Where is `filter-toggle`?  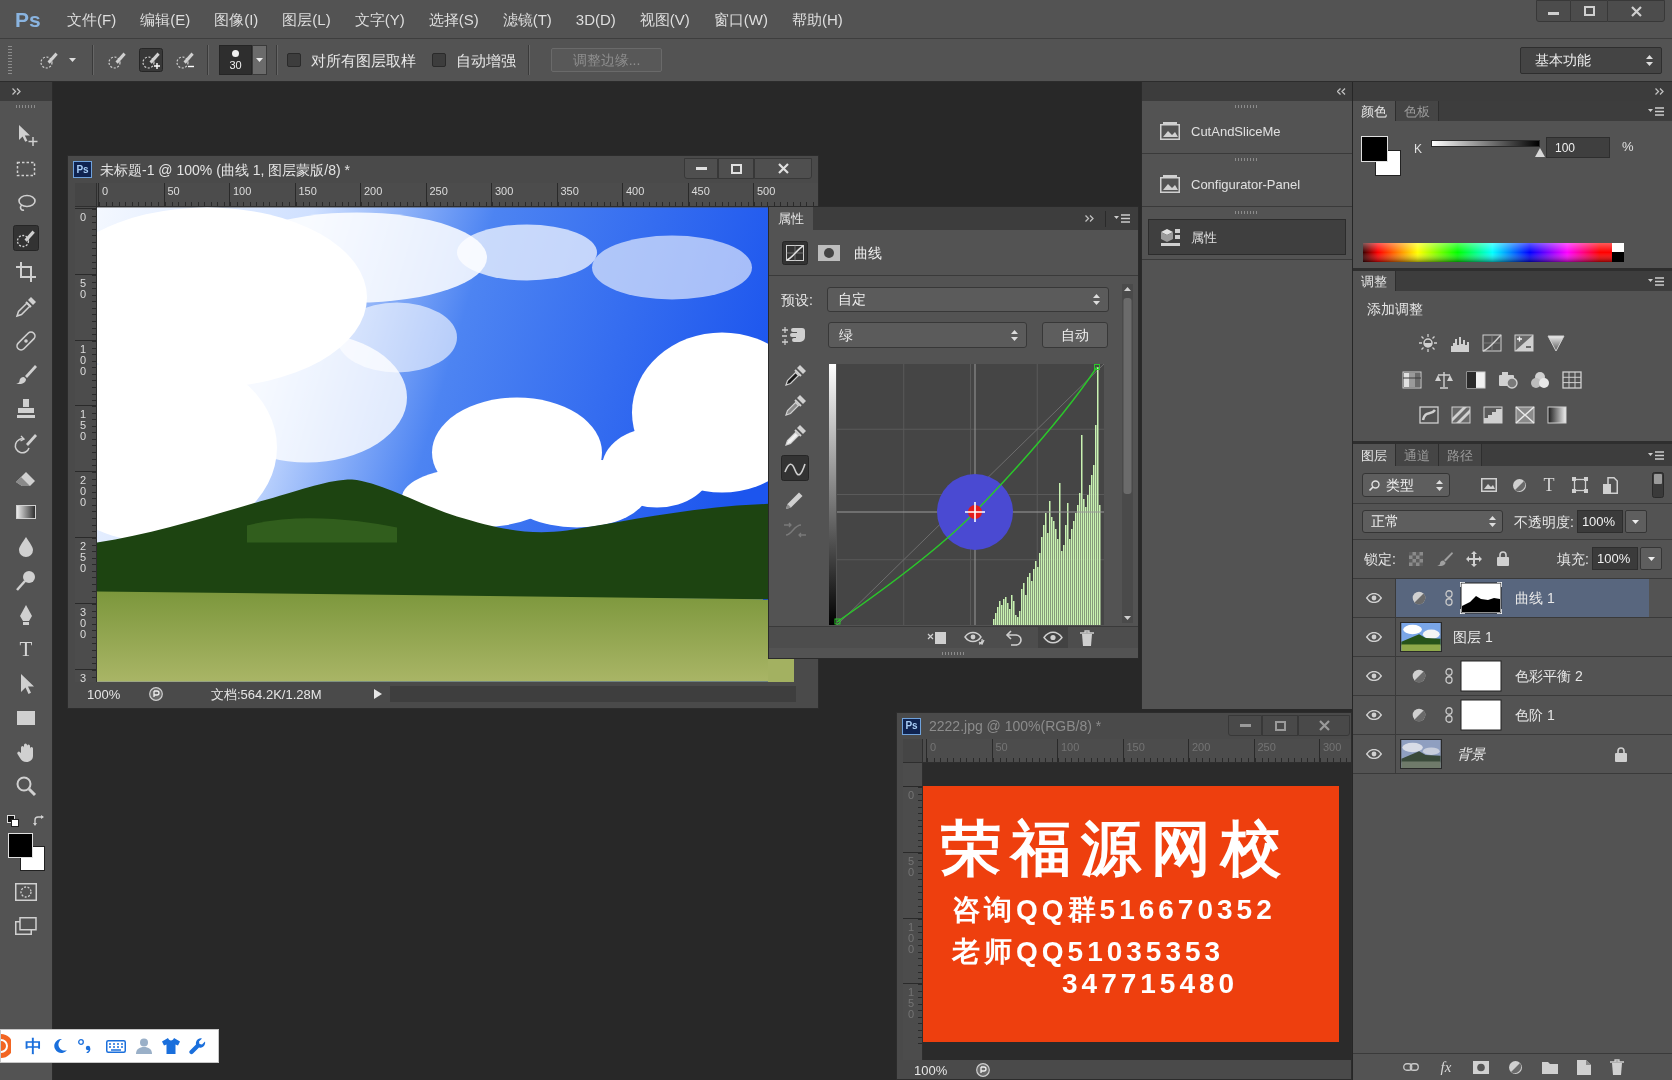 filter-toggle is located at coordinates (1658, 485).